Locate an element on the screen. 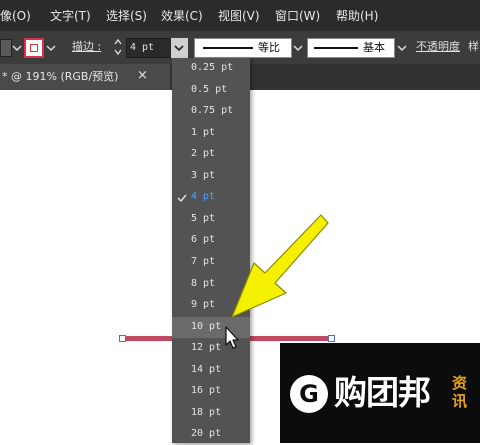 This screenshot has height=445, width=480. menu-view: 视图(V) is located at coordinates (239, 16).